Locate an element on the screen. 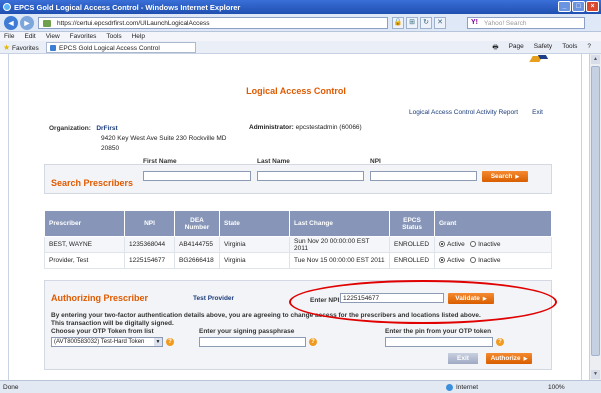 This screenshot has width=601, height=393. page-title: Logical Access Control is located at coordinates (296, 91).